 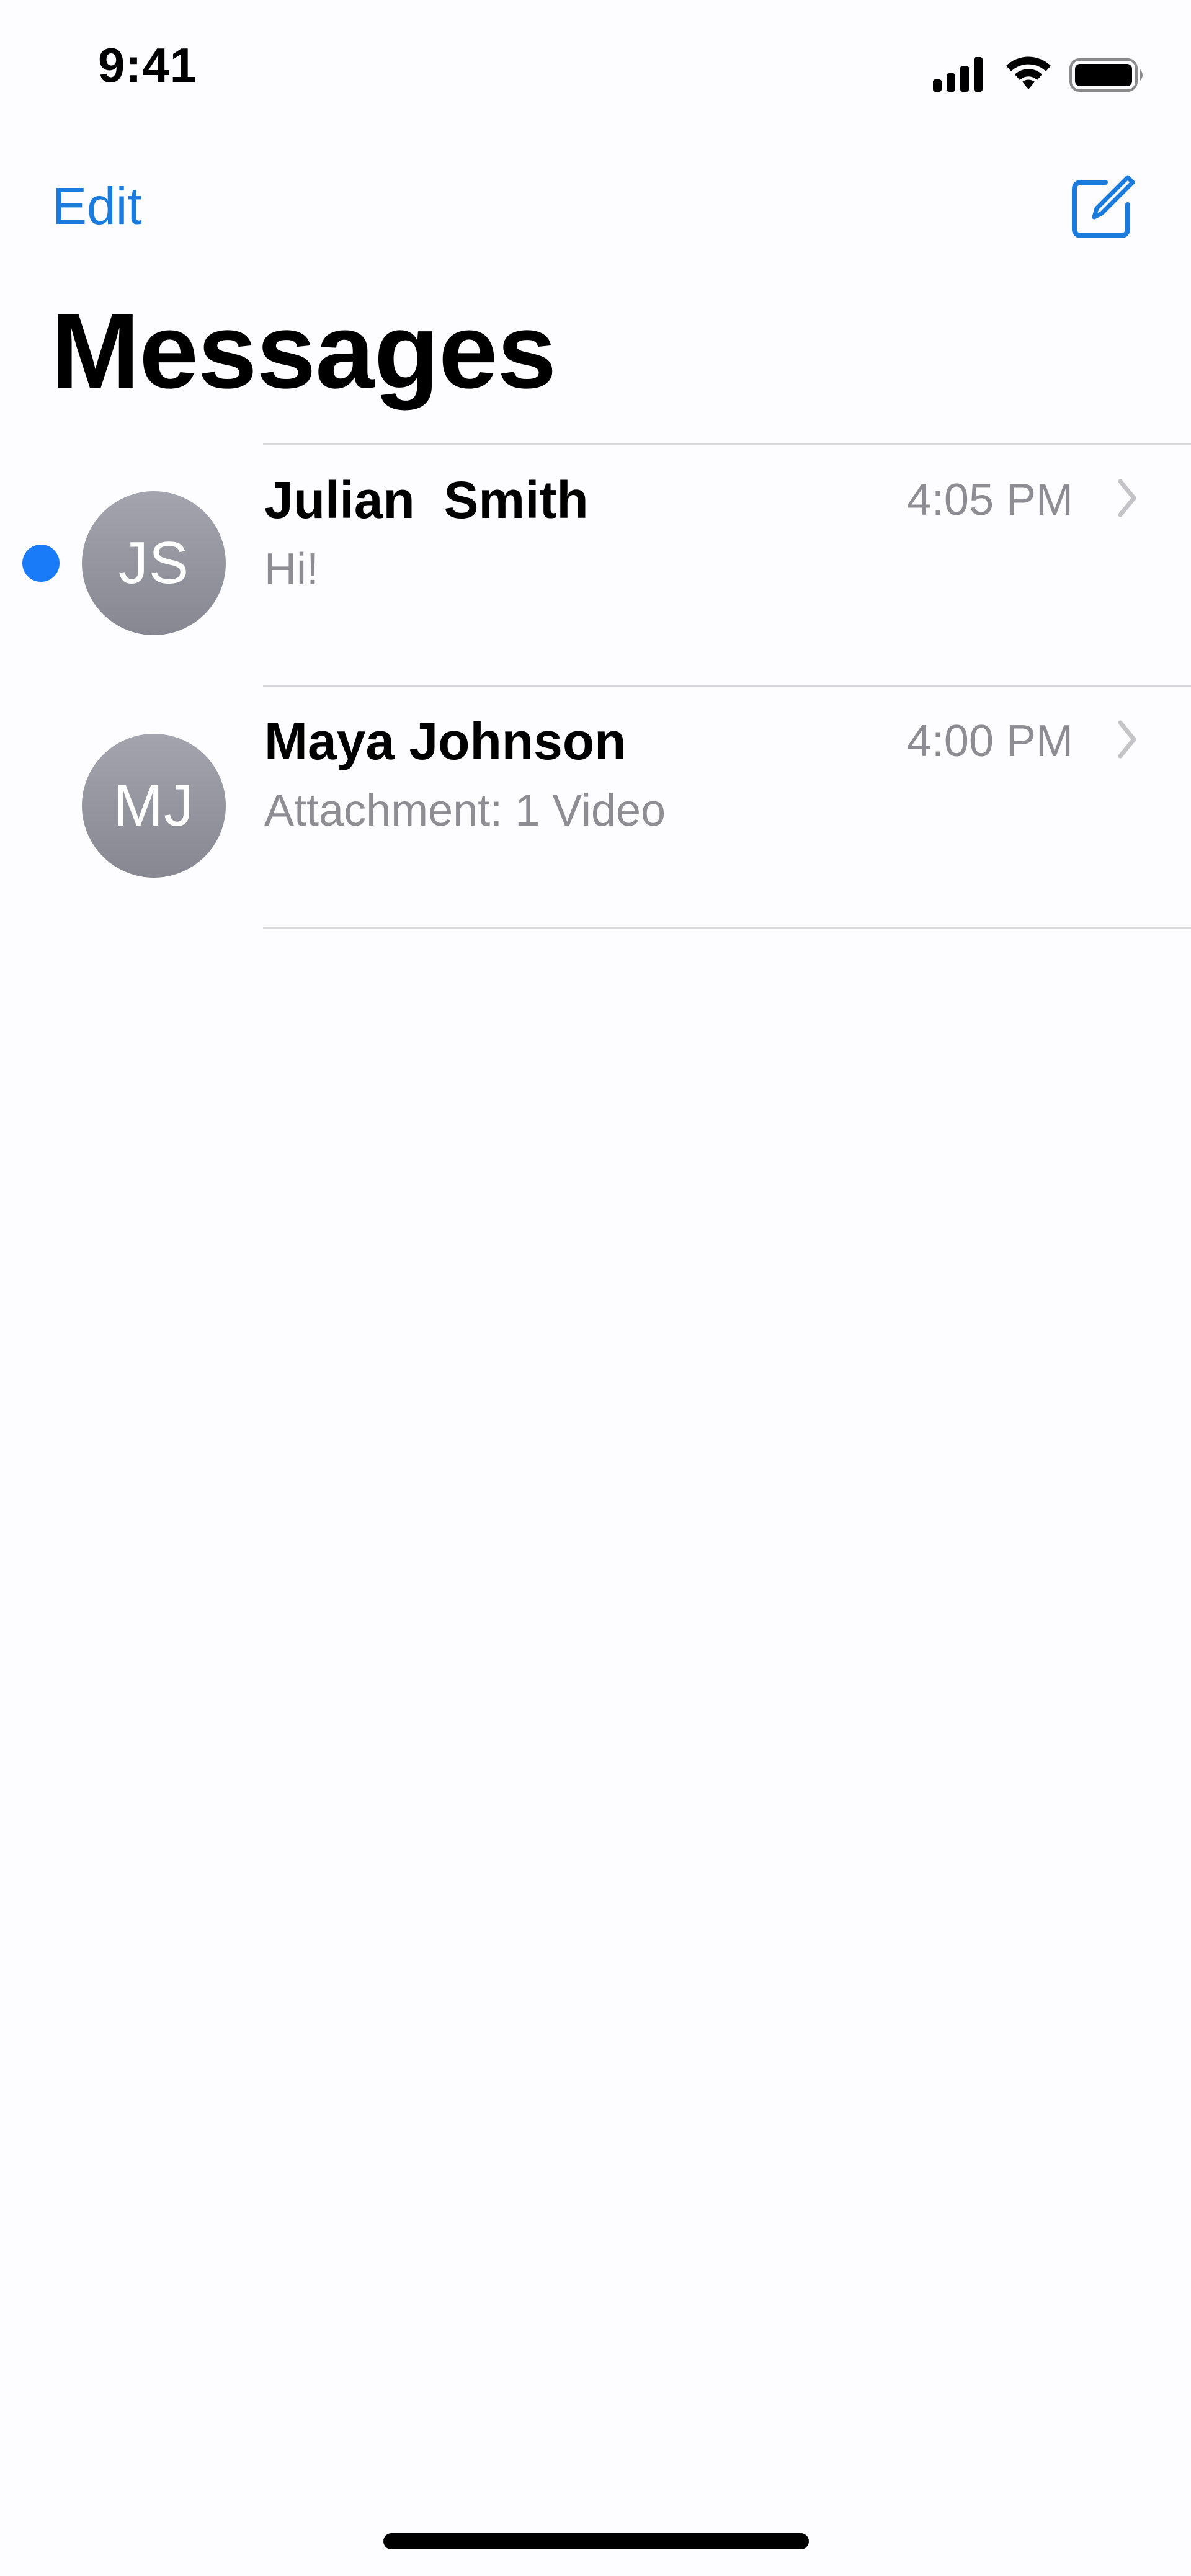 I want to click on list-divider, so click(x=727, y=928).